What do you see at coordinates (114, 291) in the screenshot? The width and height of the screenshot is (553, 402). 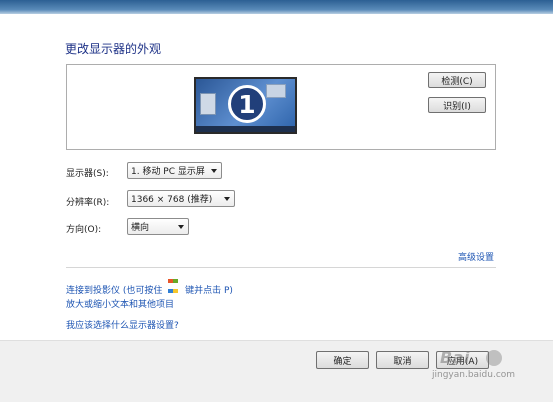 I see `connect-projector-prefix: 连接到投影仪 (也可按住` at bounding box center [114, 291].